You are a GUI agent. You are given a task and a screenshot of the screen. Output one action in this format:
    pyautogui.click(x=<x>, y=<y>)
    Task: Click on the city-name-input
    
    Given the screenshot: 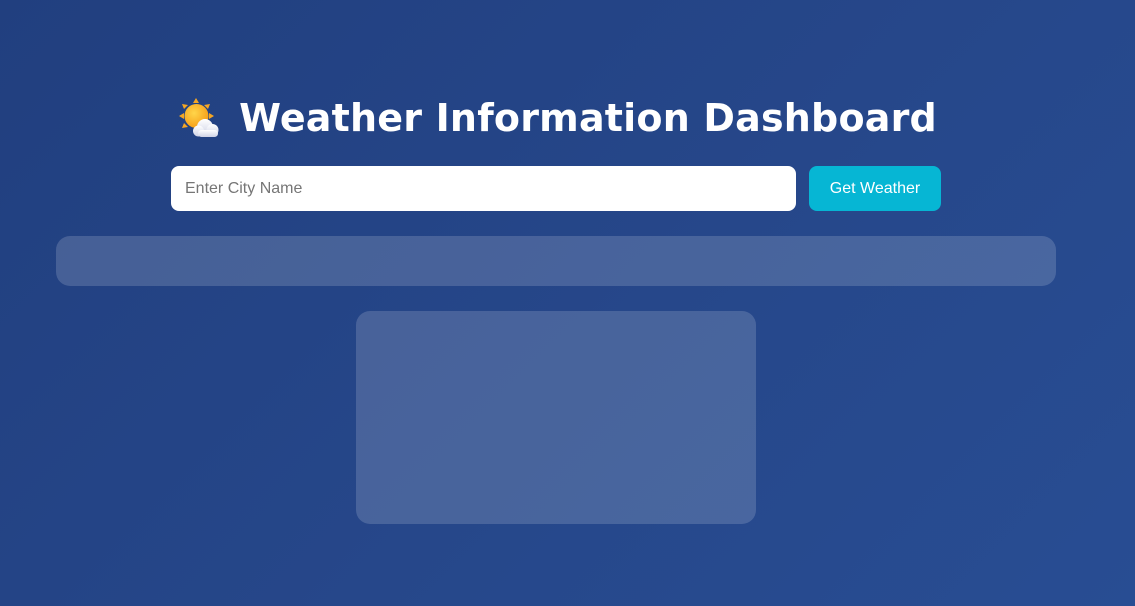 What is the action you would take?
    pyautogui.click(x=483, y=188)
    